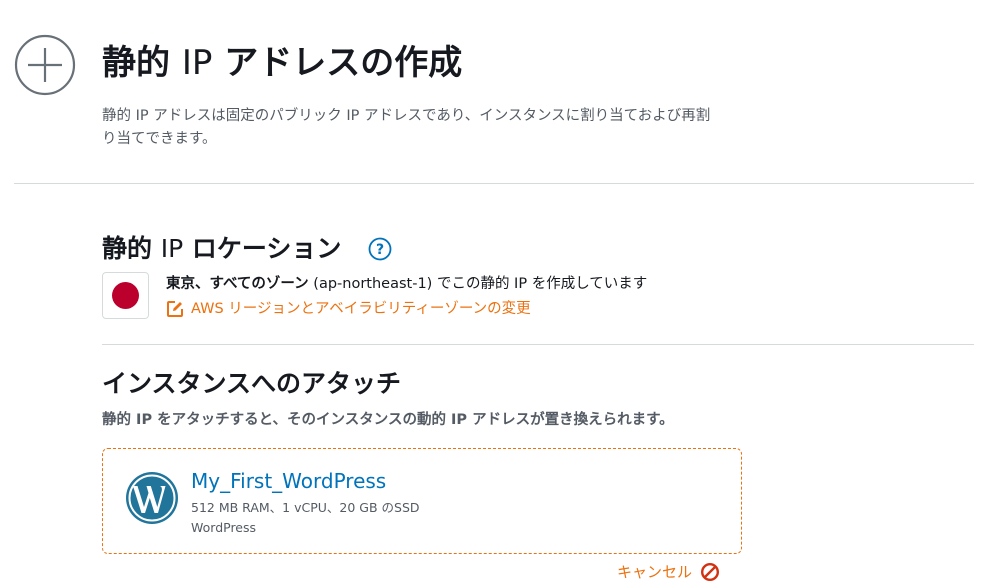 Image resolution: width=994 pixels, height=583 pixels. Describe the element at coordinates (373, 284) in the screenshot. I see `region-code: (ap-northeast-1)` at that location.